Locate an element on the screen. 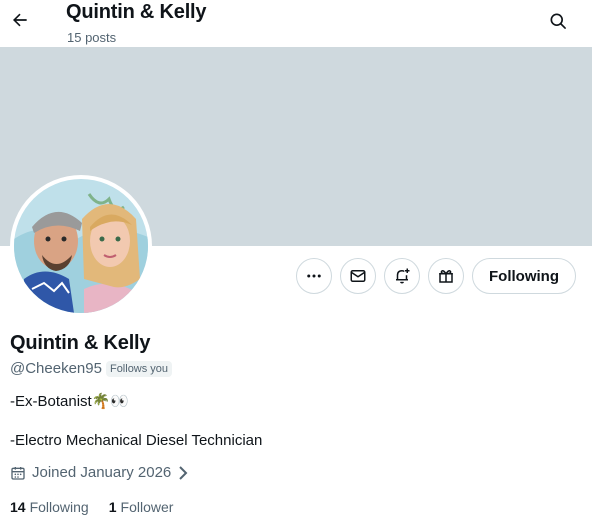  follows-you-badge: Follows you is located at coordinates (139, 368).